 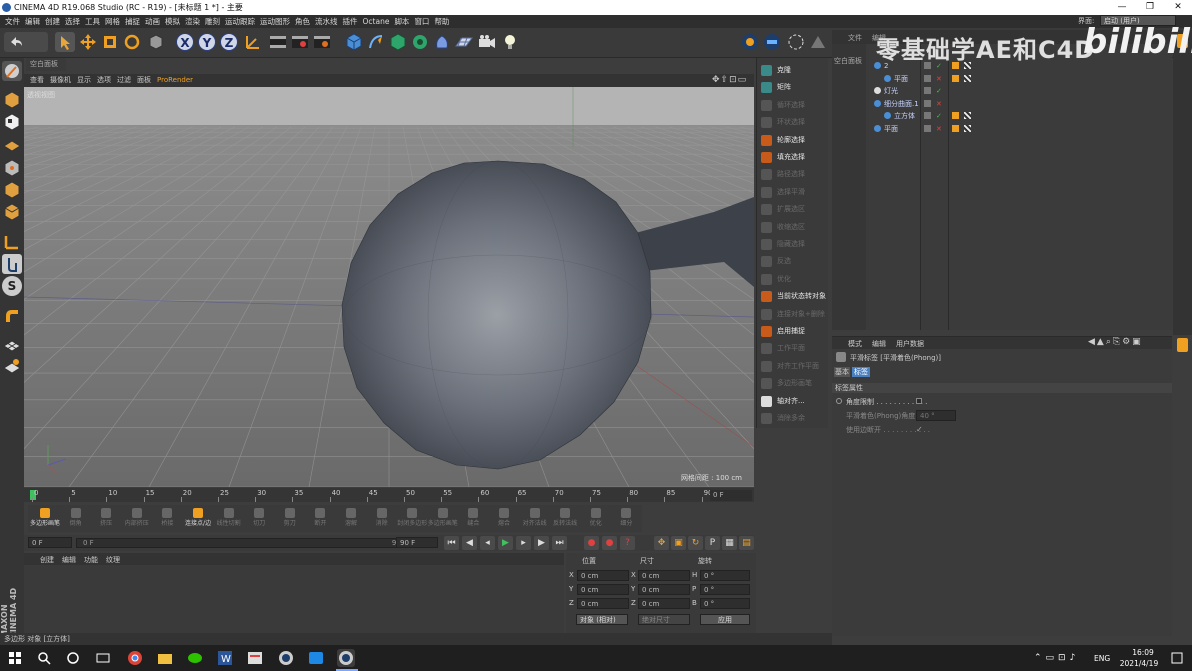 I want to click on palette-item: 选择平滑, so click(x=793, y=192).